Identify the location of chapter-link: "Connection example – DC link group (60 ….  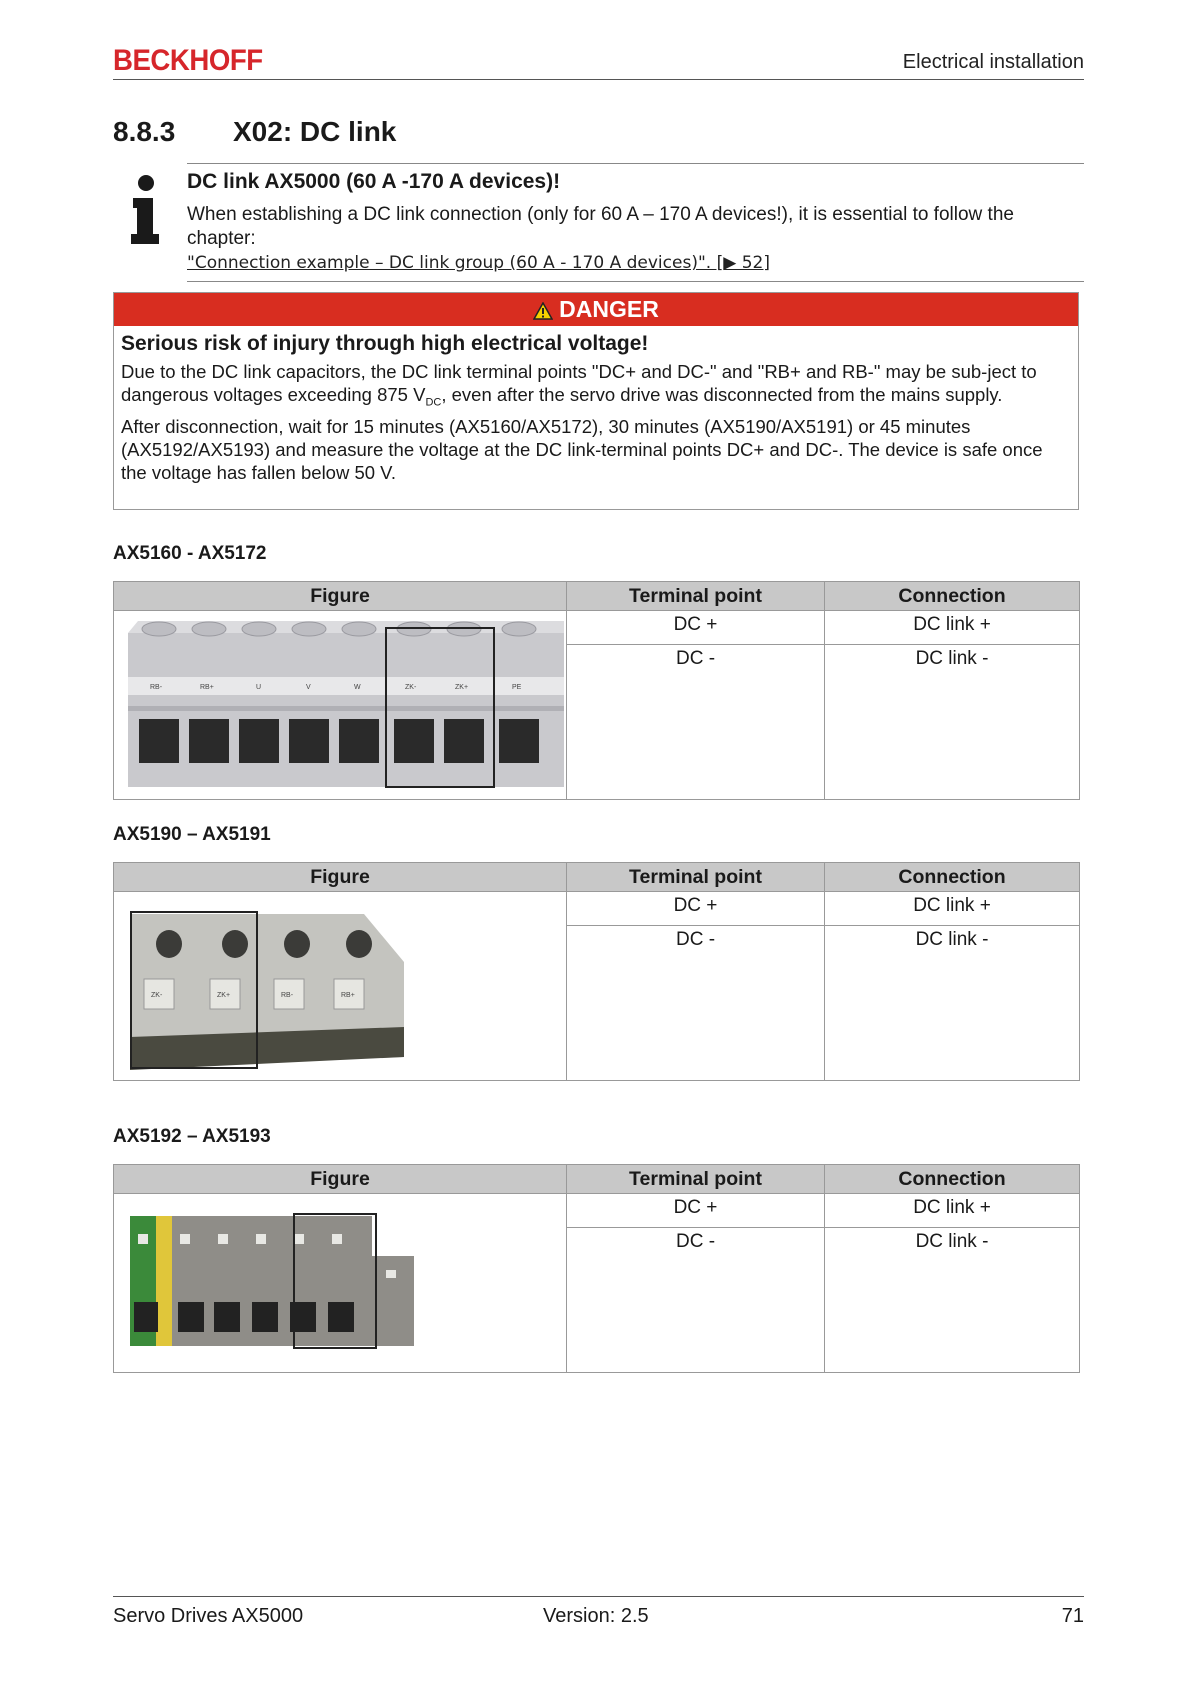
(478, 263).